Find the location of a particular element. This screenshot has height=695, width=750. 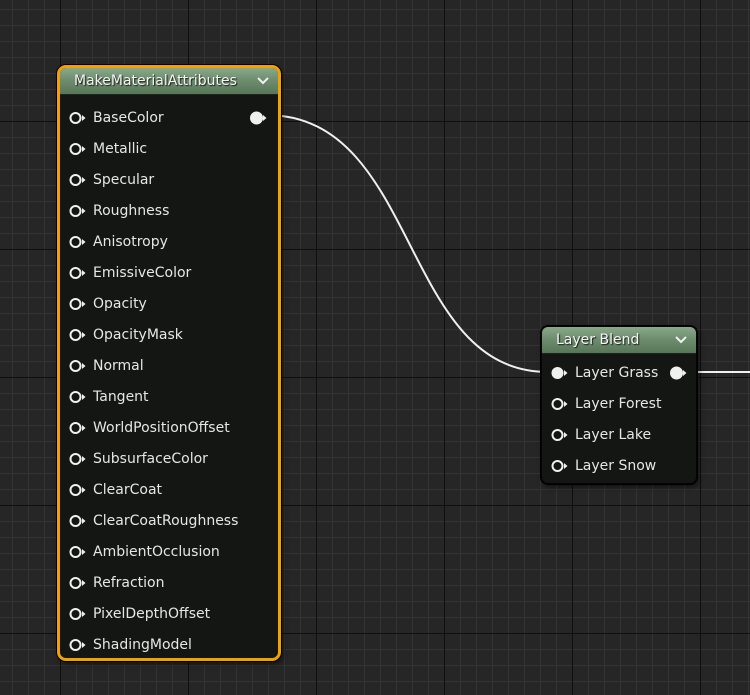

input-pin-row: Layer Grass is located at coordinates (600, 373).